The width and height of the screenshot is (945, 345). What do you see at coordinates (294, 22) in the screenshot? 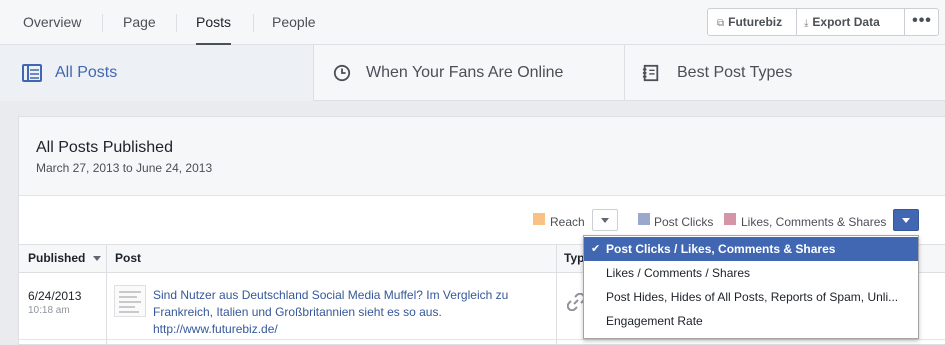
I see `tab-people: People` at bounding box center [294, 22].